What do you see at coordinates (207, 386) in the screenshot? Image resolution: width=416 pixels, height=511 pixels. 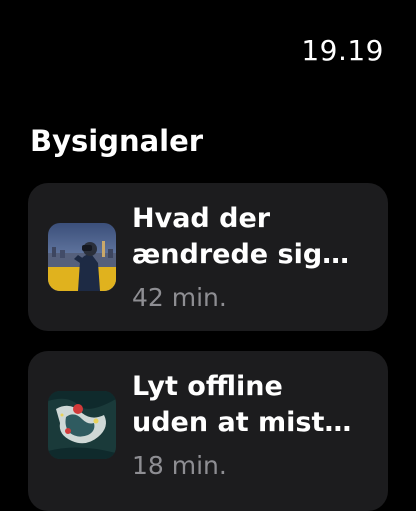 I see `episode-title-line-1: Lyt offline` at bounding box center [207, 386].